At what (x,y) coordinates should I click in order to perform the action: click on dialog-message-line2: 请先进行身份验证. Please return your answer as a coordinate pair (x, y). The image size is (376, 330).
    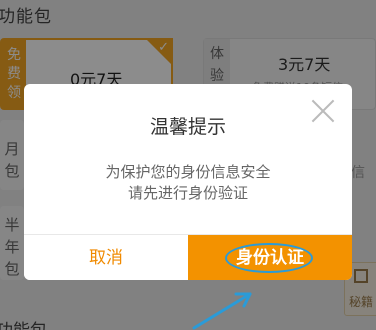
    Looking at the image, I should click on (187, 193).